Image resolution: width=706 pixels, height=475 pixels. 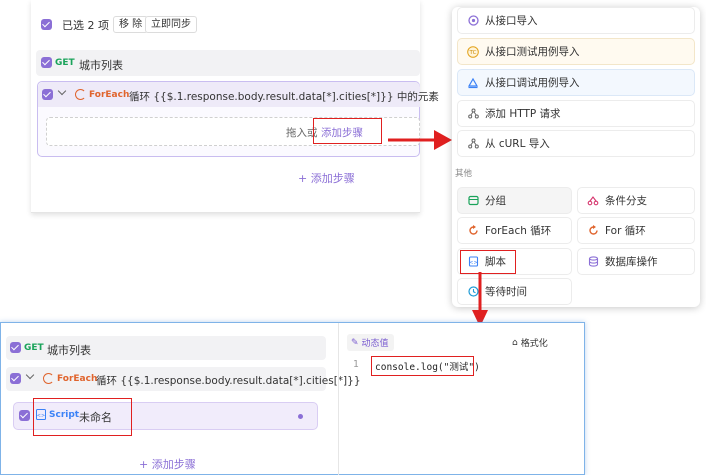 I want to click on database-icon, so click(x=593, y=262).